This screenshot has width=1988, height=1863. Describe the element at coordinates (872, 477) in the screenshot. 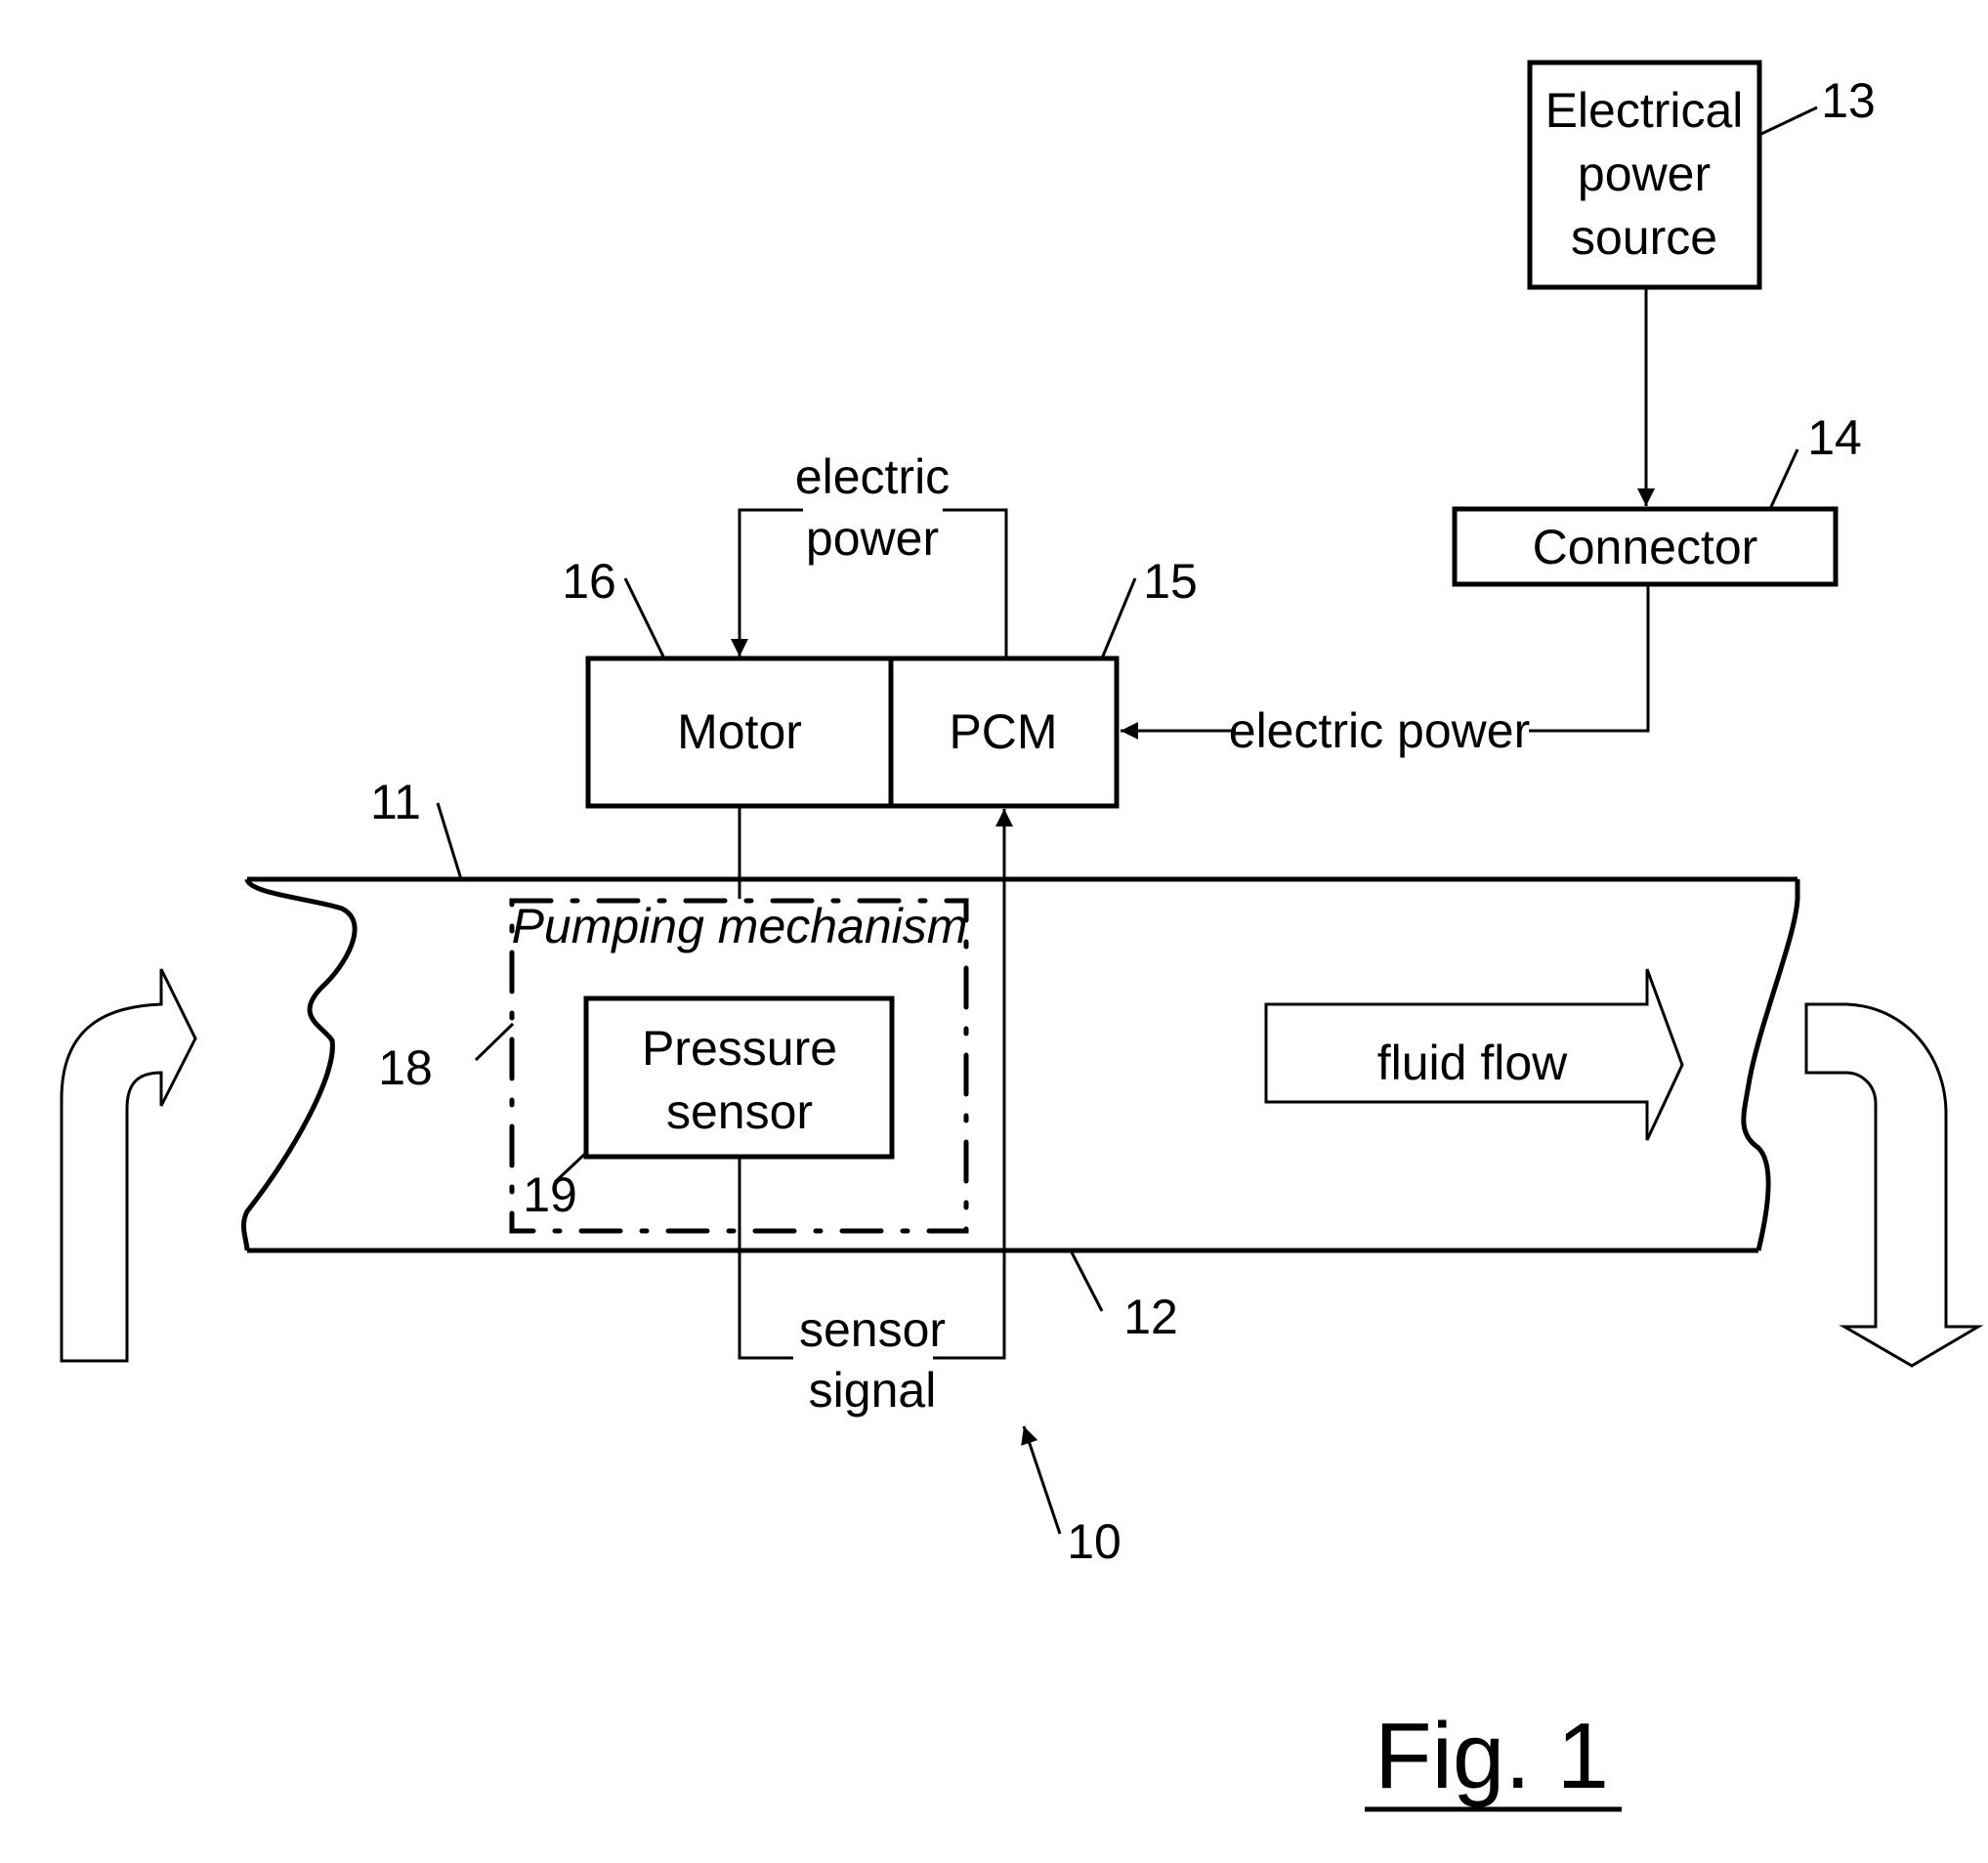

I see `pcm-to-motor-label-1: electric` at that location.